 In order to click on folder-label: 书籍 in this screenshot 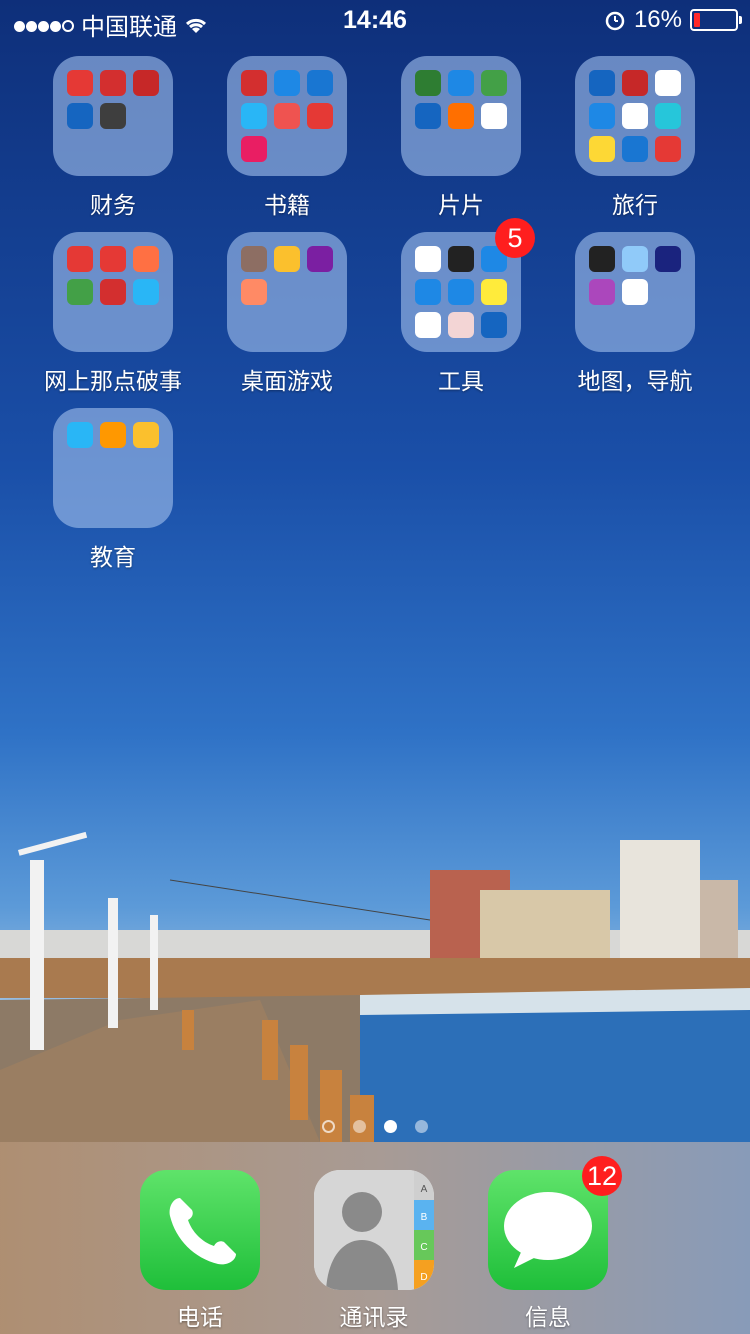, I will do `click(287, 205)`.